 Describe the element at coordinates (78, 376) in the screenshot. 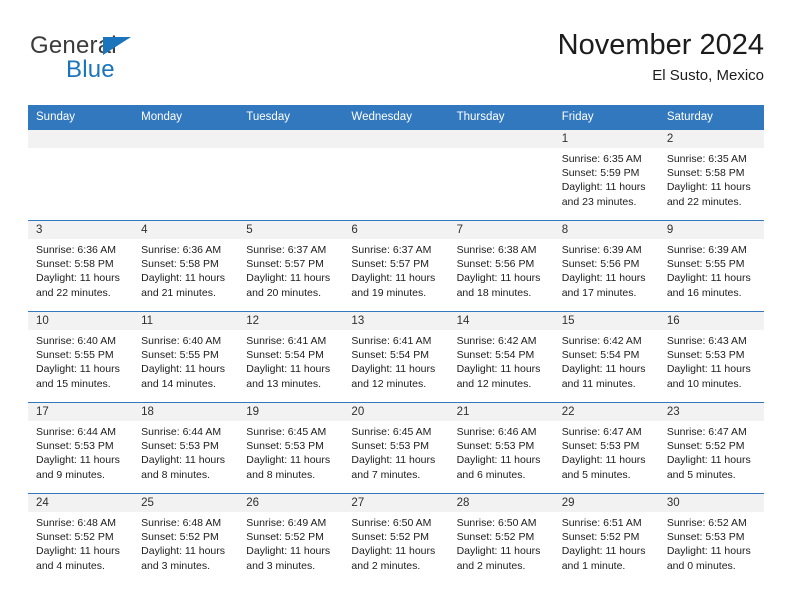

I see `daylight-text: Daylight: 11 hours and 15 minutes.` at that location.